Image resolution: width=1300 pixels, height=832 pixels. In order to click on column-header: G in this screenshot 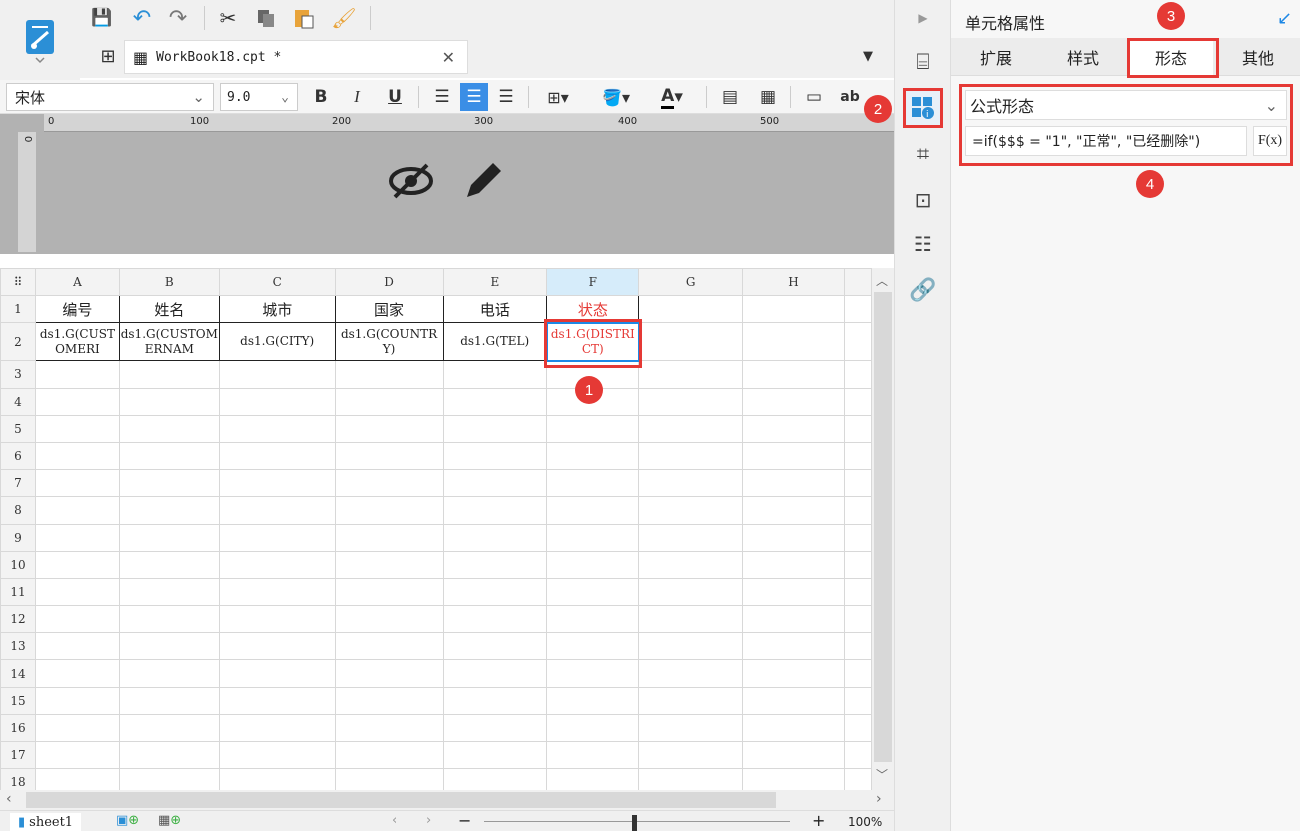, I will do `click(691, 282)`.